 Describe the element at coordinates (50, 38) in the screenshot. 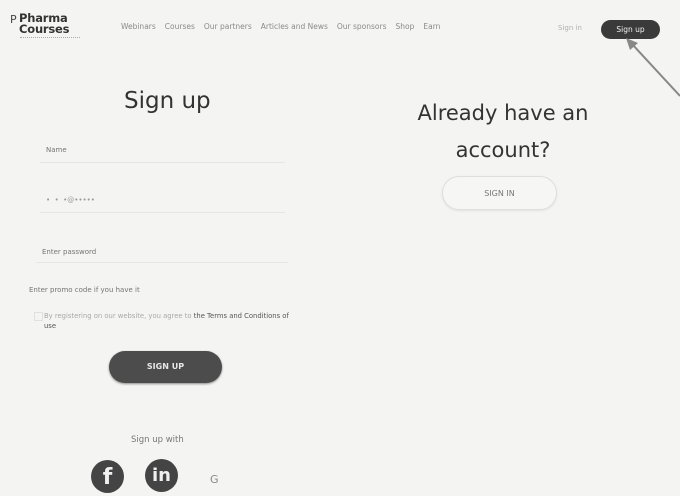

I see `logo-underline` at that location.